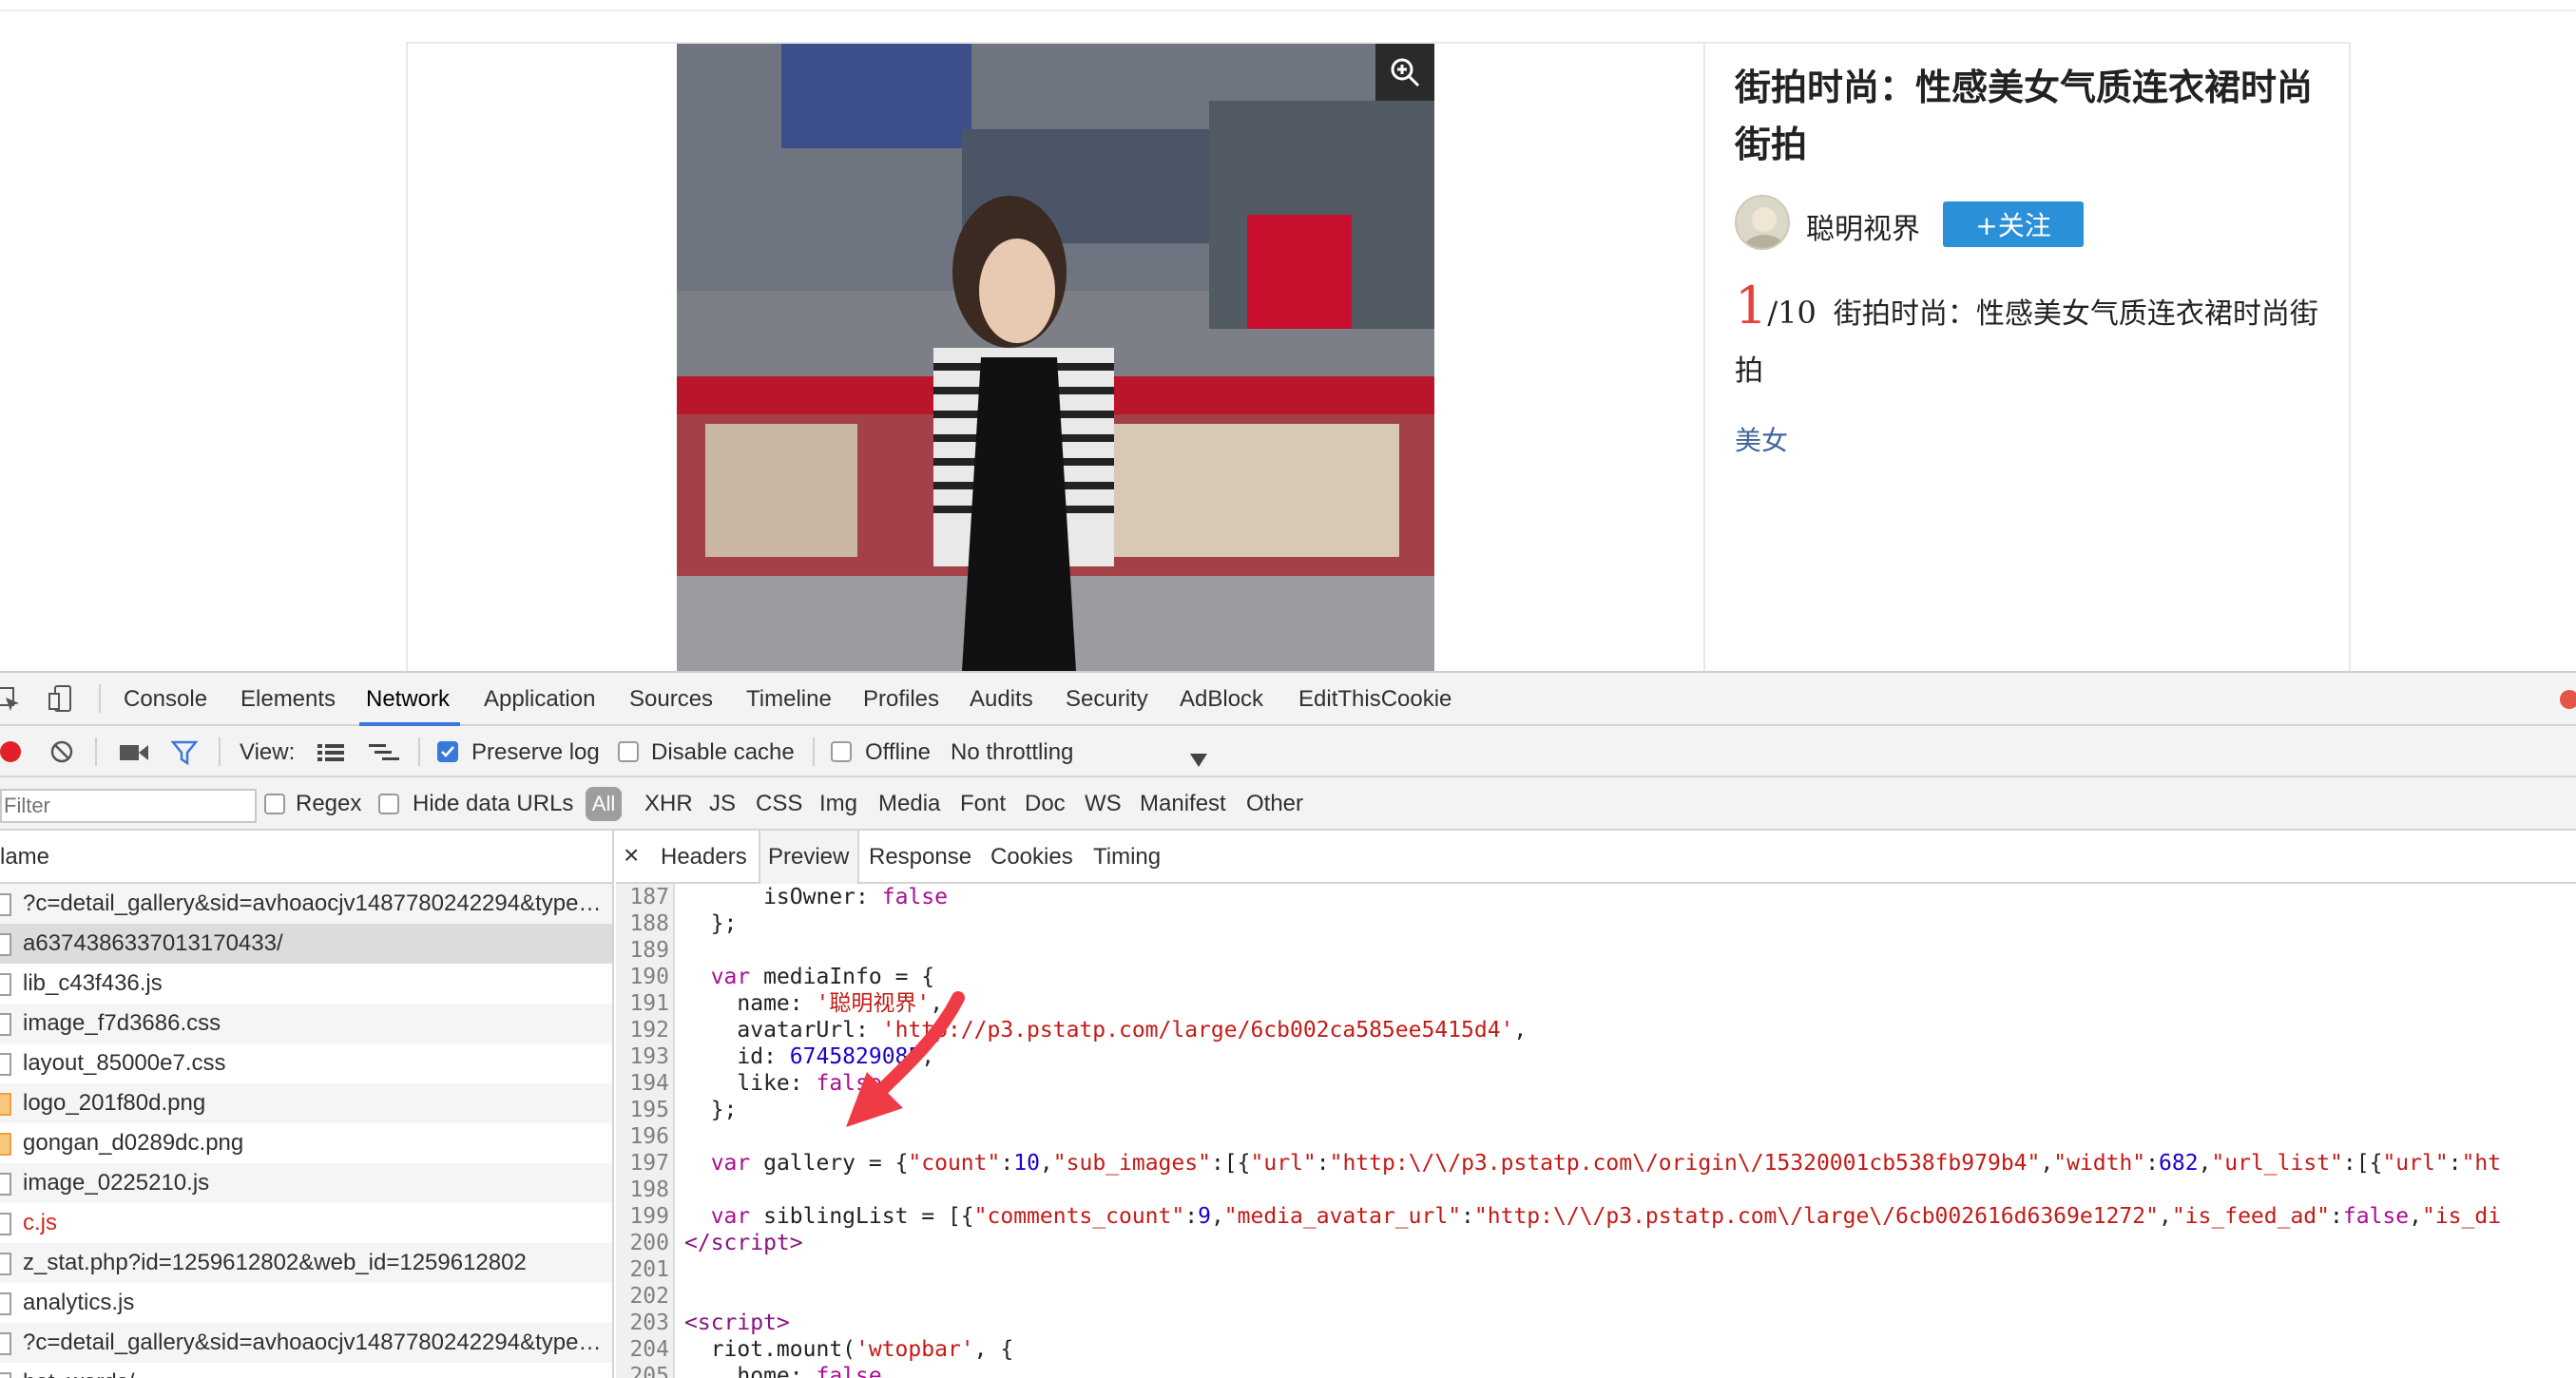  Describe the element at coordinates (849, 1349) in the screenshot. I see `code-text: riot.mount('wtopbar', {` at that location.